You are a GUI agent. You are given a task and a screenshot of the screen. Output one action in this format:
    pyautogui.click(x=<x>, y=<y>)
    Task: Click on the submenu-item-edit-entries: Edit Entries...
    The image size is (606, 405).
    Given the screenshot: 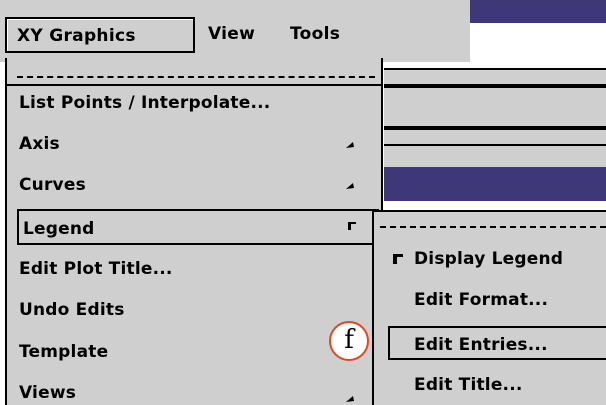 What is the action you would take?
    pyautogui.click(x=497, y=343)
    